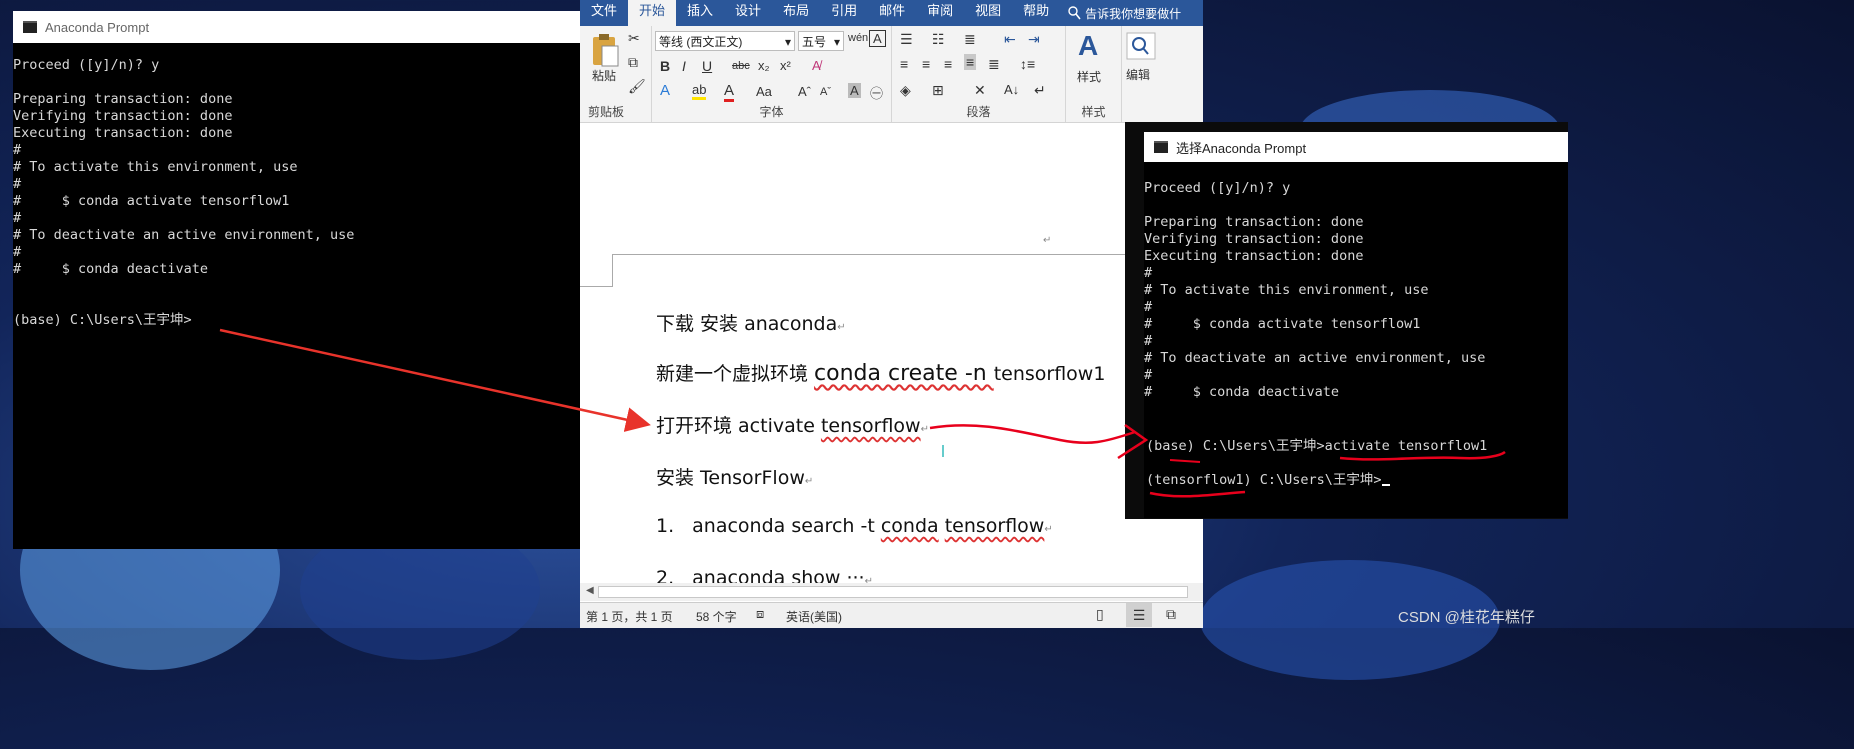  Describe the element at coordinates (634, 38) in the screenshot. I see `cut-icon: ✂` at that location.